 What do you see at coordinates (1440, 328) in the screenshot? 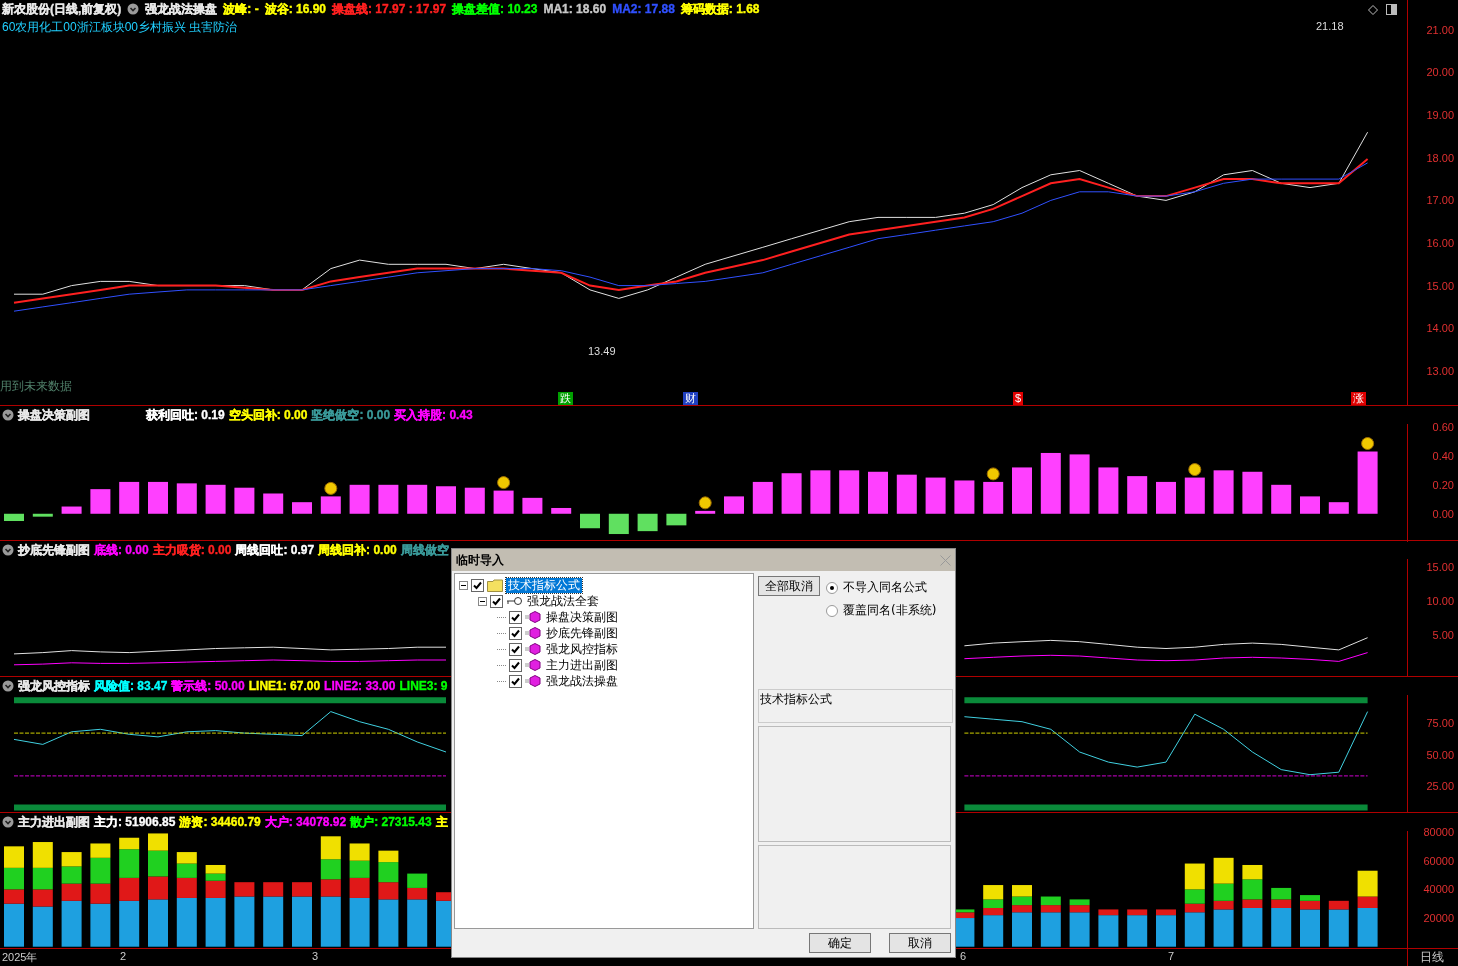
I see `axis-label: 14.00` at bounding box center [1440, 328].